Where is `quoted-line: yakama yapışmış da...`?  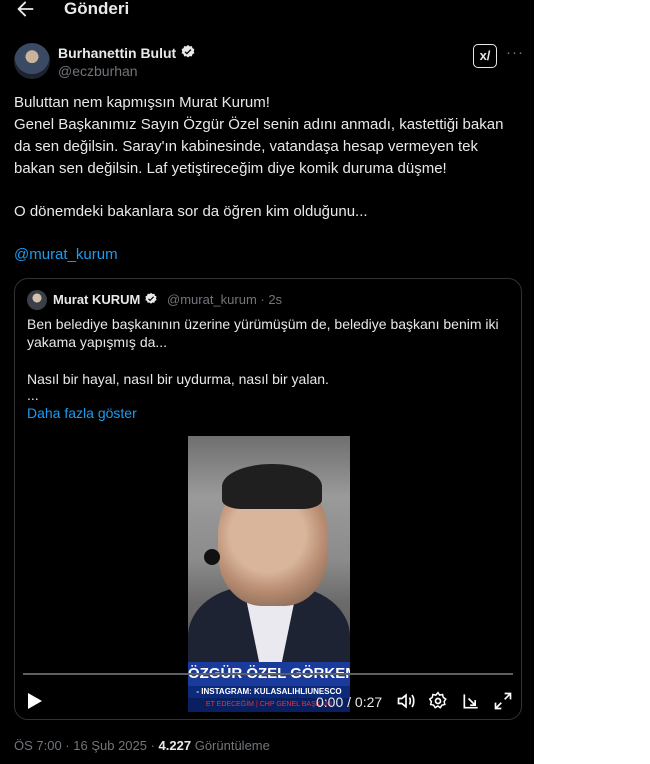
quoted-line: yakama yapışmış da... is located at coordinates (97, 342).